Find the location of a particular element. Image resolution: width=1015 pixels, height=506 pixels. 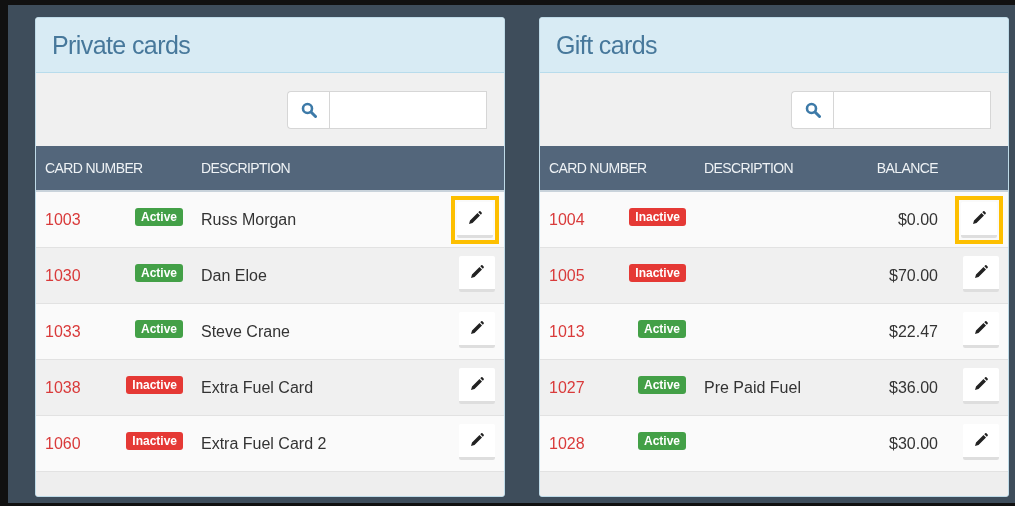

description-text: Extra Fuel Card is located at coordinates (258, 387).